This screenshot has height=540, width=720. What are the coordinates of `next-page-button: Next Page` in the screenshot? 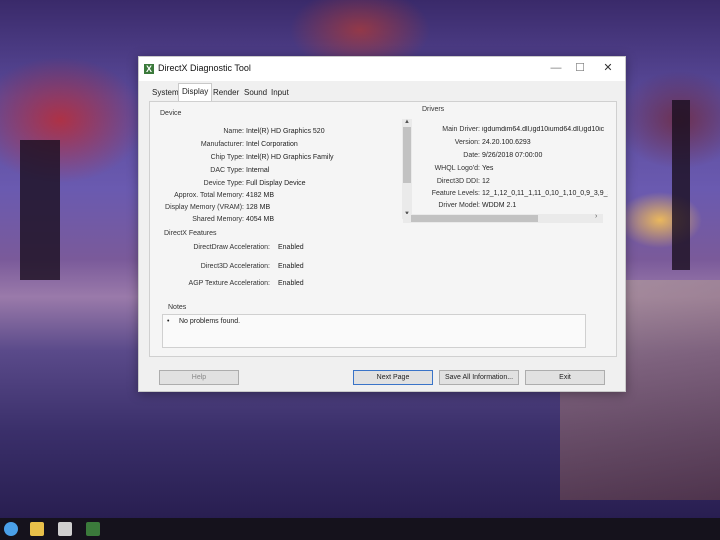 It's located at (393, 377).